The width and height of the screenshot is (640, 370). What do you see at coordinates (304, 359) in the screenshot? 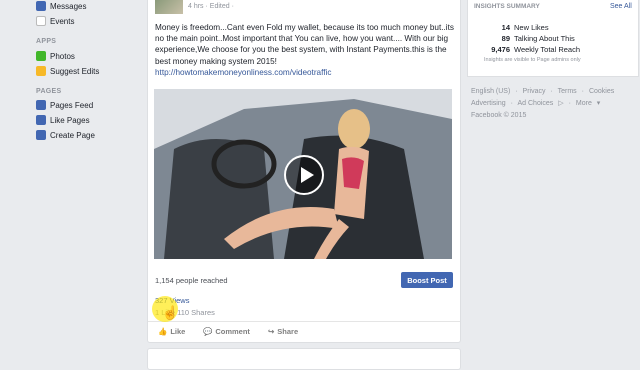
I see `next-post-card` at bounding box center [304, 359].